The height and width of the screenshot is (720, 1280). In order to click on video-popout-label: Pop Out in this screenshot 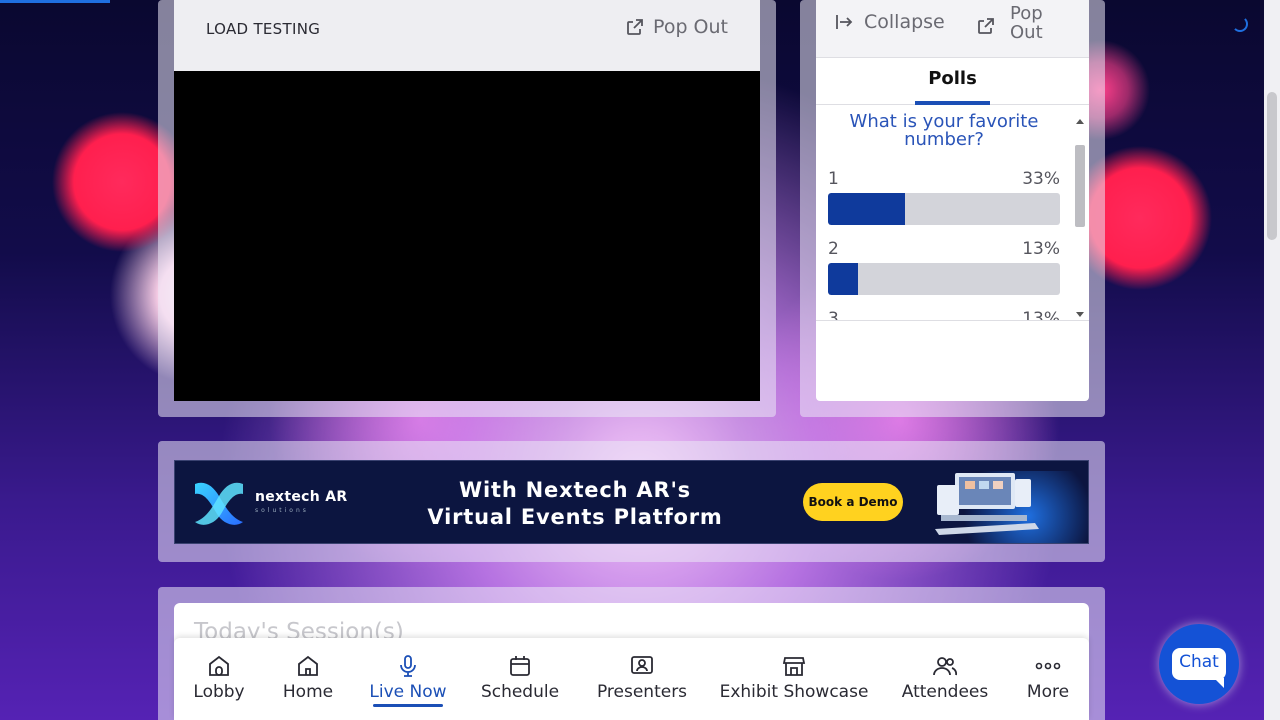, I will do `click(690, 27)`.